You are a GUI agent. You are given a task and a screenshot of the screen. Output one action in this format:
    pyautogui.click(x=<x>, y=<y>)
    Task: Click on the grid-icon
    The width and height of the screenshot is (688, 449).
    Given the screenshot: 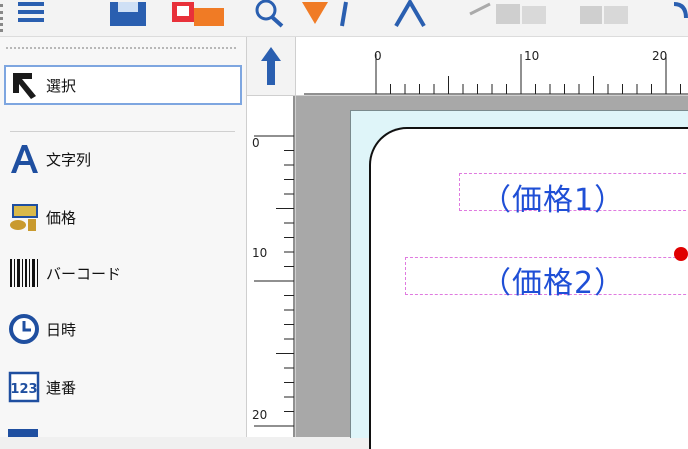 What is the action you would take?
    pyautogui.click(x=604, y=14)
    